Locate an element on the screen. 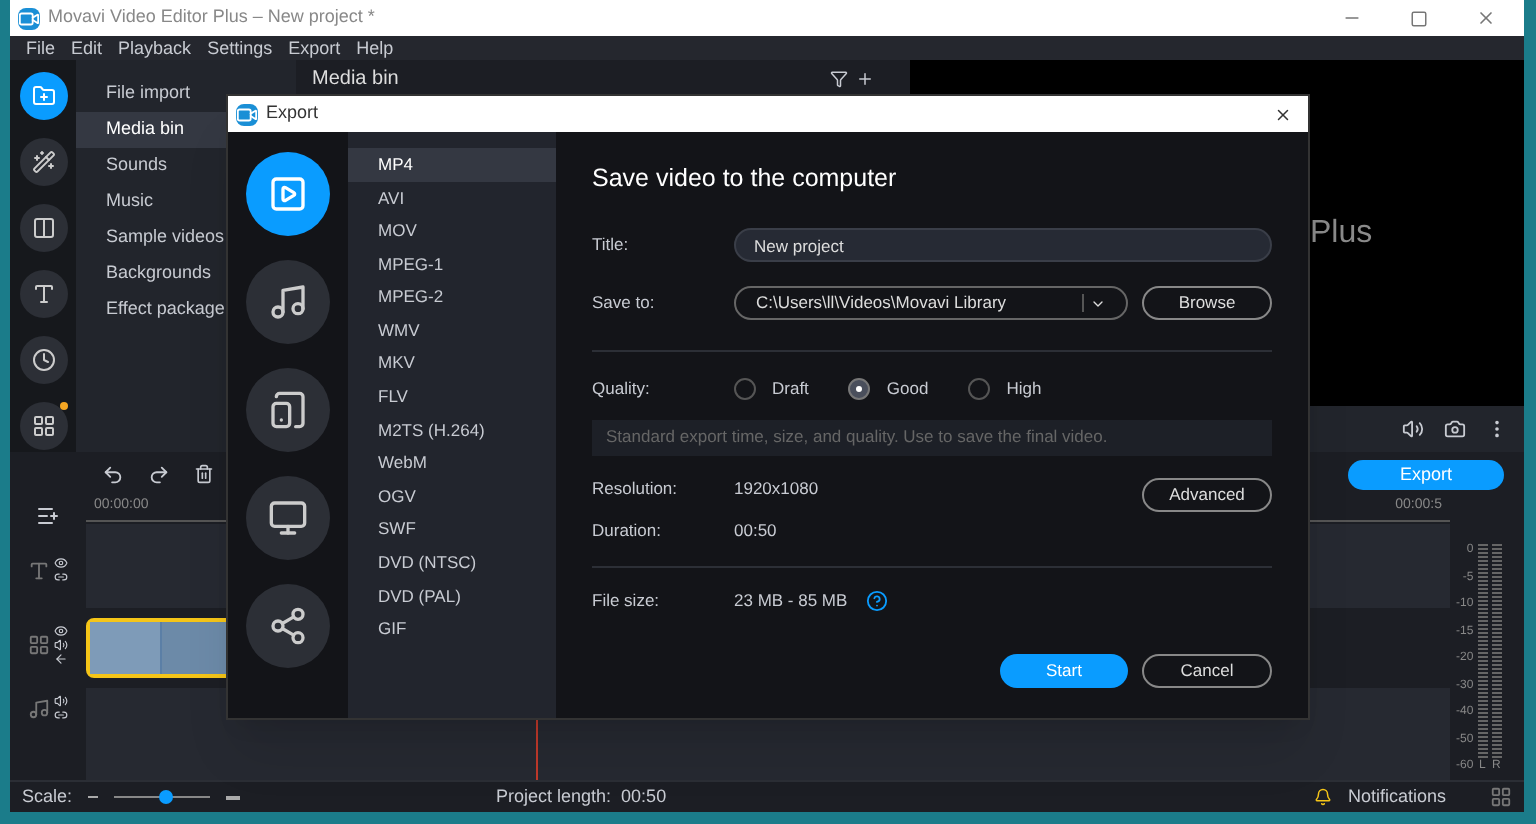  format-item: MPEG-2 is located at coordinates (452, 297).